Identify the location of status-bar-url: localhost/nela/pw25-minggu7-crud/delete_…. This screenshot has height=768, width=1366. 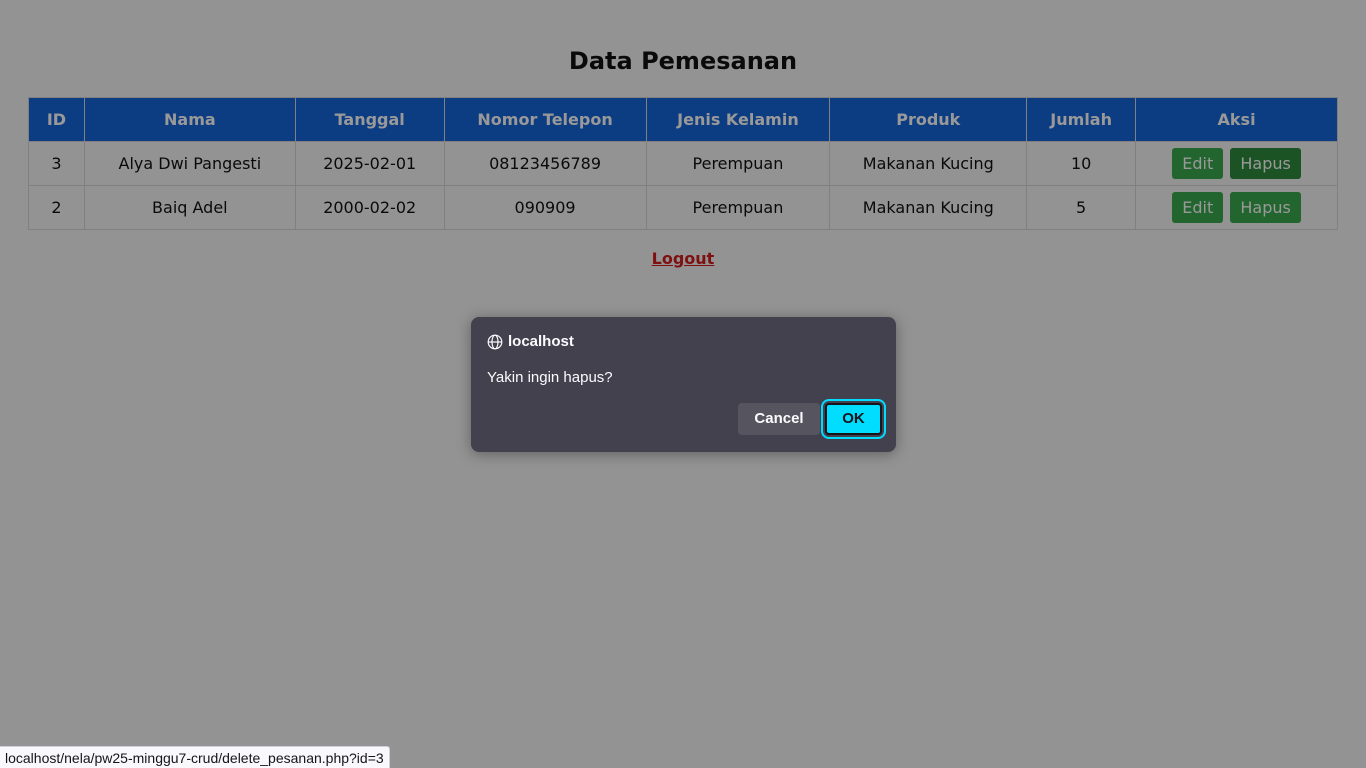
(195, 757).